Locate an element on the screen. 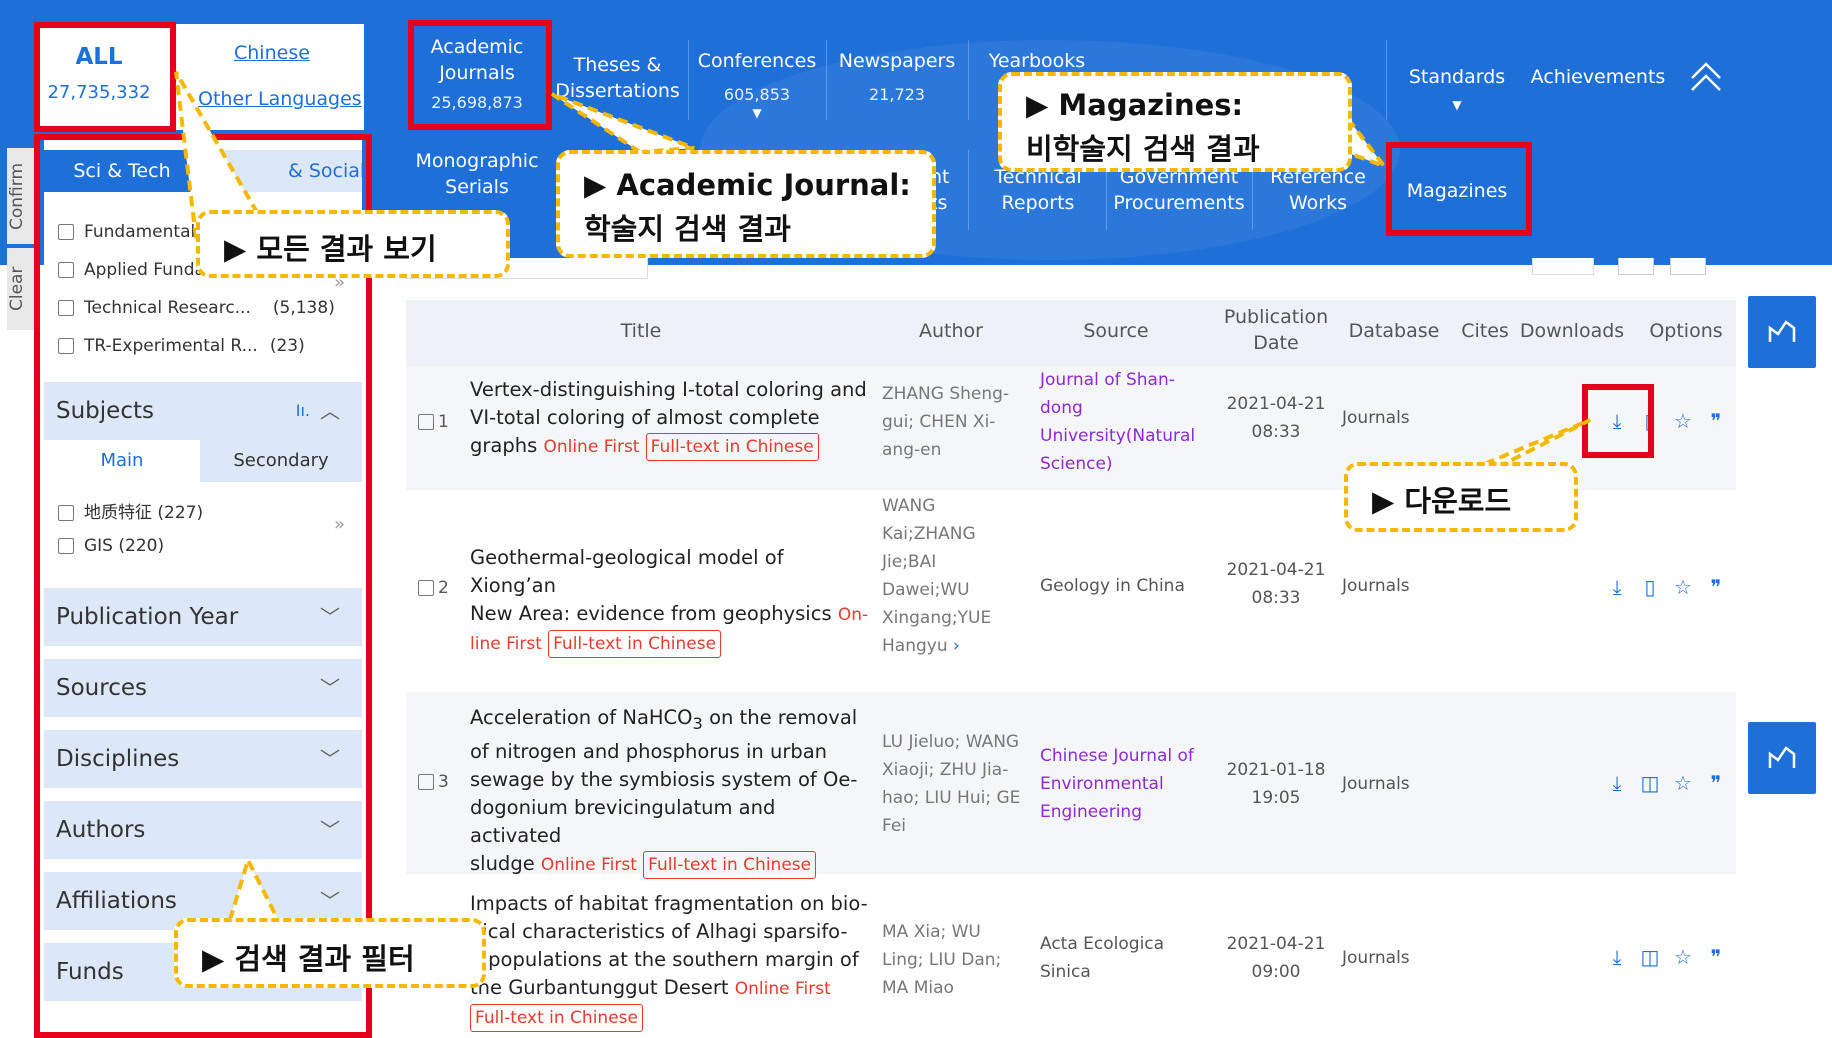  time-text: 19:05 is located at coordinates (1276, 798).